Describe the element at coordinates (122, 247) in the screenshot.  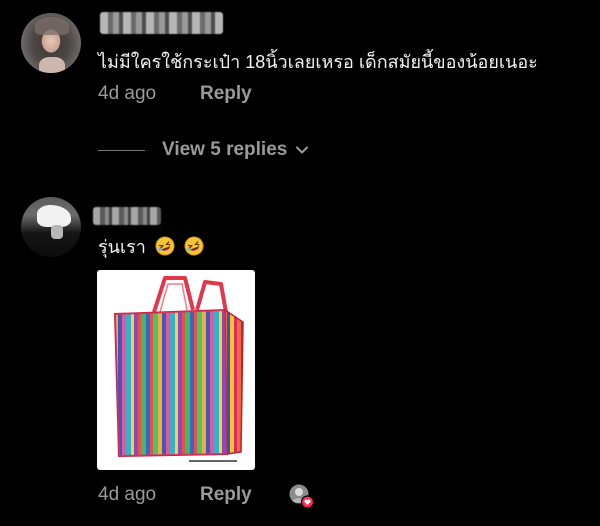
I see `comment-text: รุ่นเรา` at that location.